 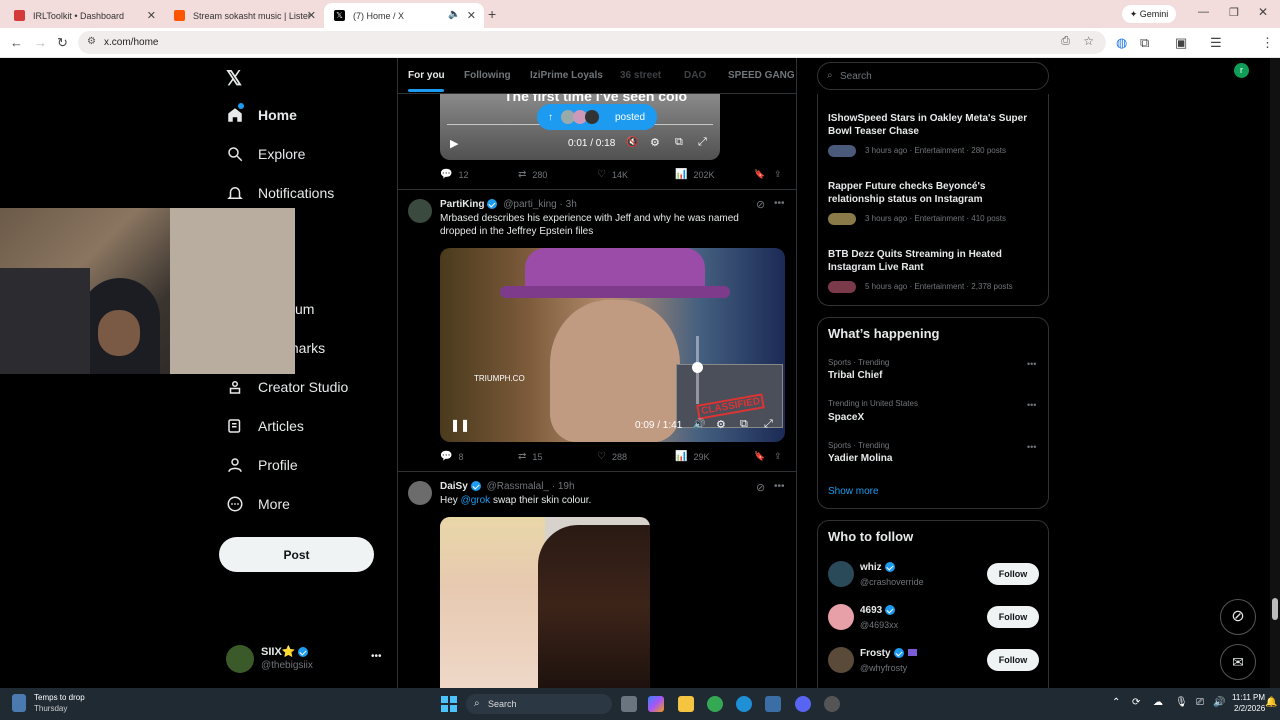 I want to click on nav-articles: Articles, so click(x=265, y=426).